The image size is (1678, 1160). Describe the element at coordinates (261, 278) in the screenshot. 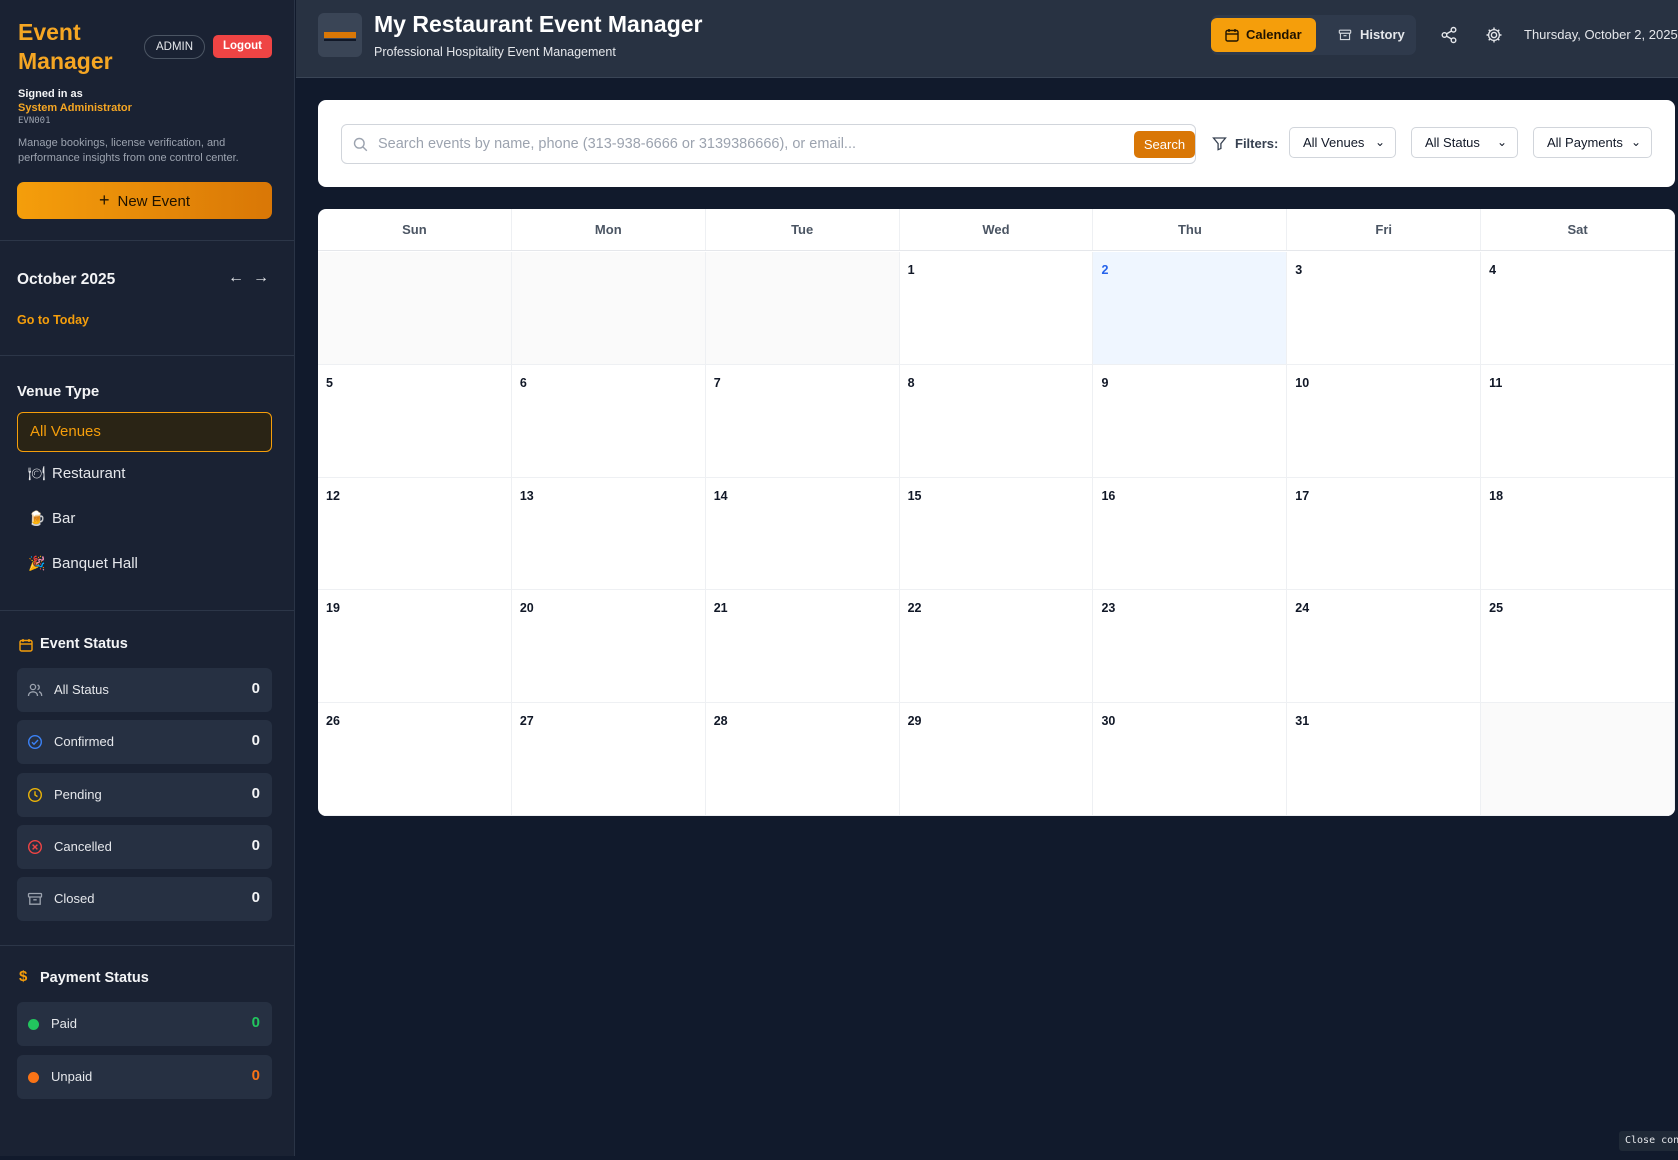

I see `next-month-arrow-icon: →` at that location.